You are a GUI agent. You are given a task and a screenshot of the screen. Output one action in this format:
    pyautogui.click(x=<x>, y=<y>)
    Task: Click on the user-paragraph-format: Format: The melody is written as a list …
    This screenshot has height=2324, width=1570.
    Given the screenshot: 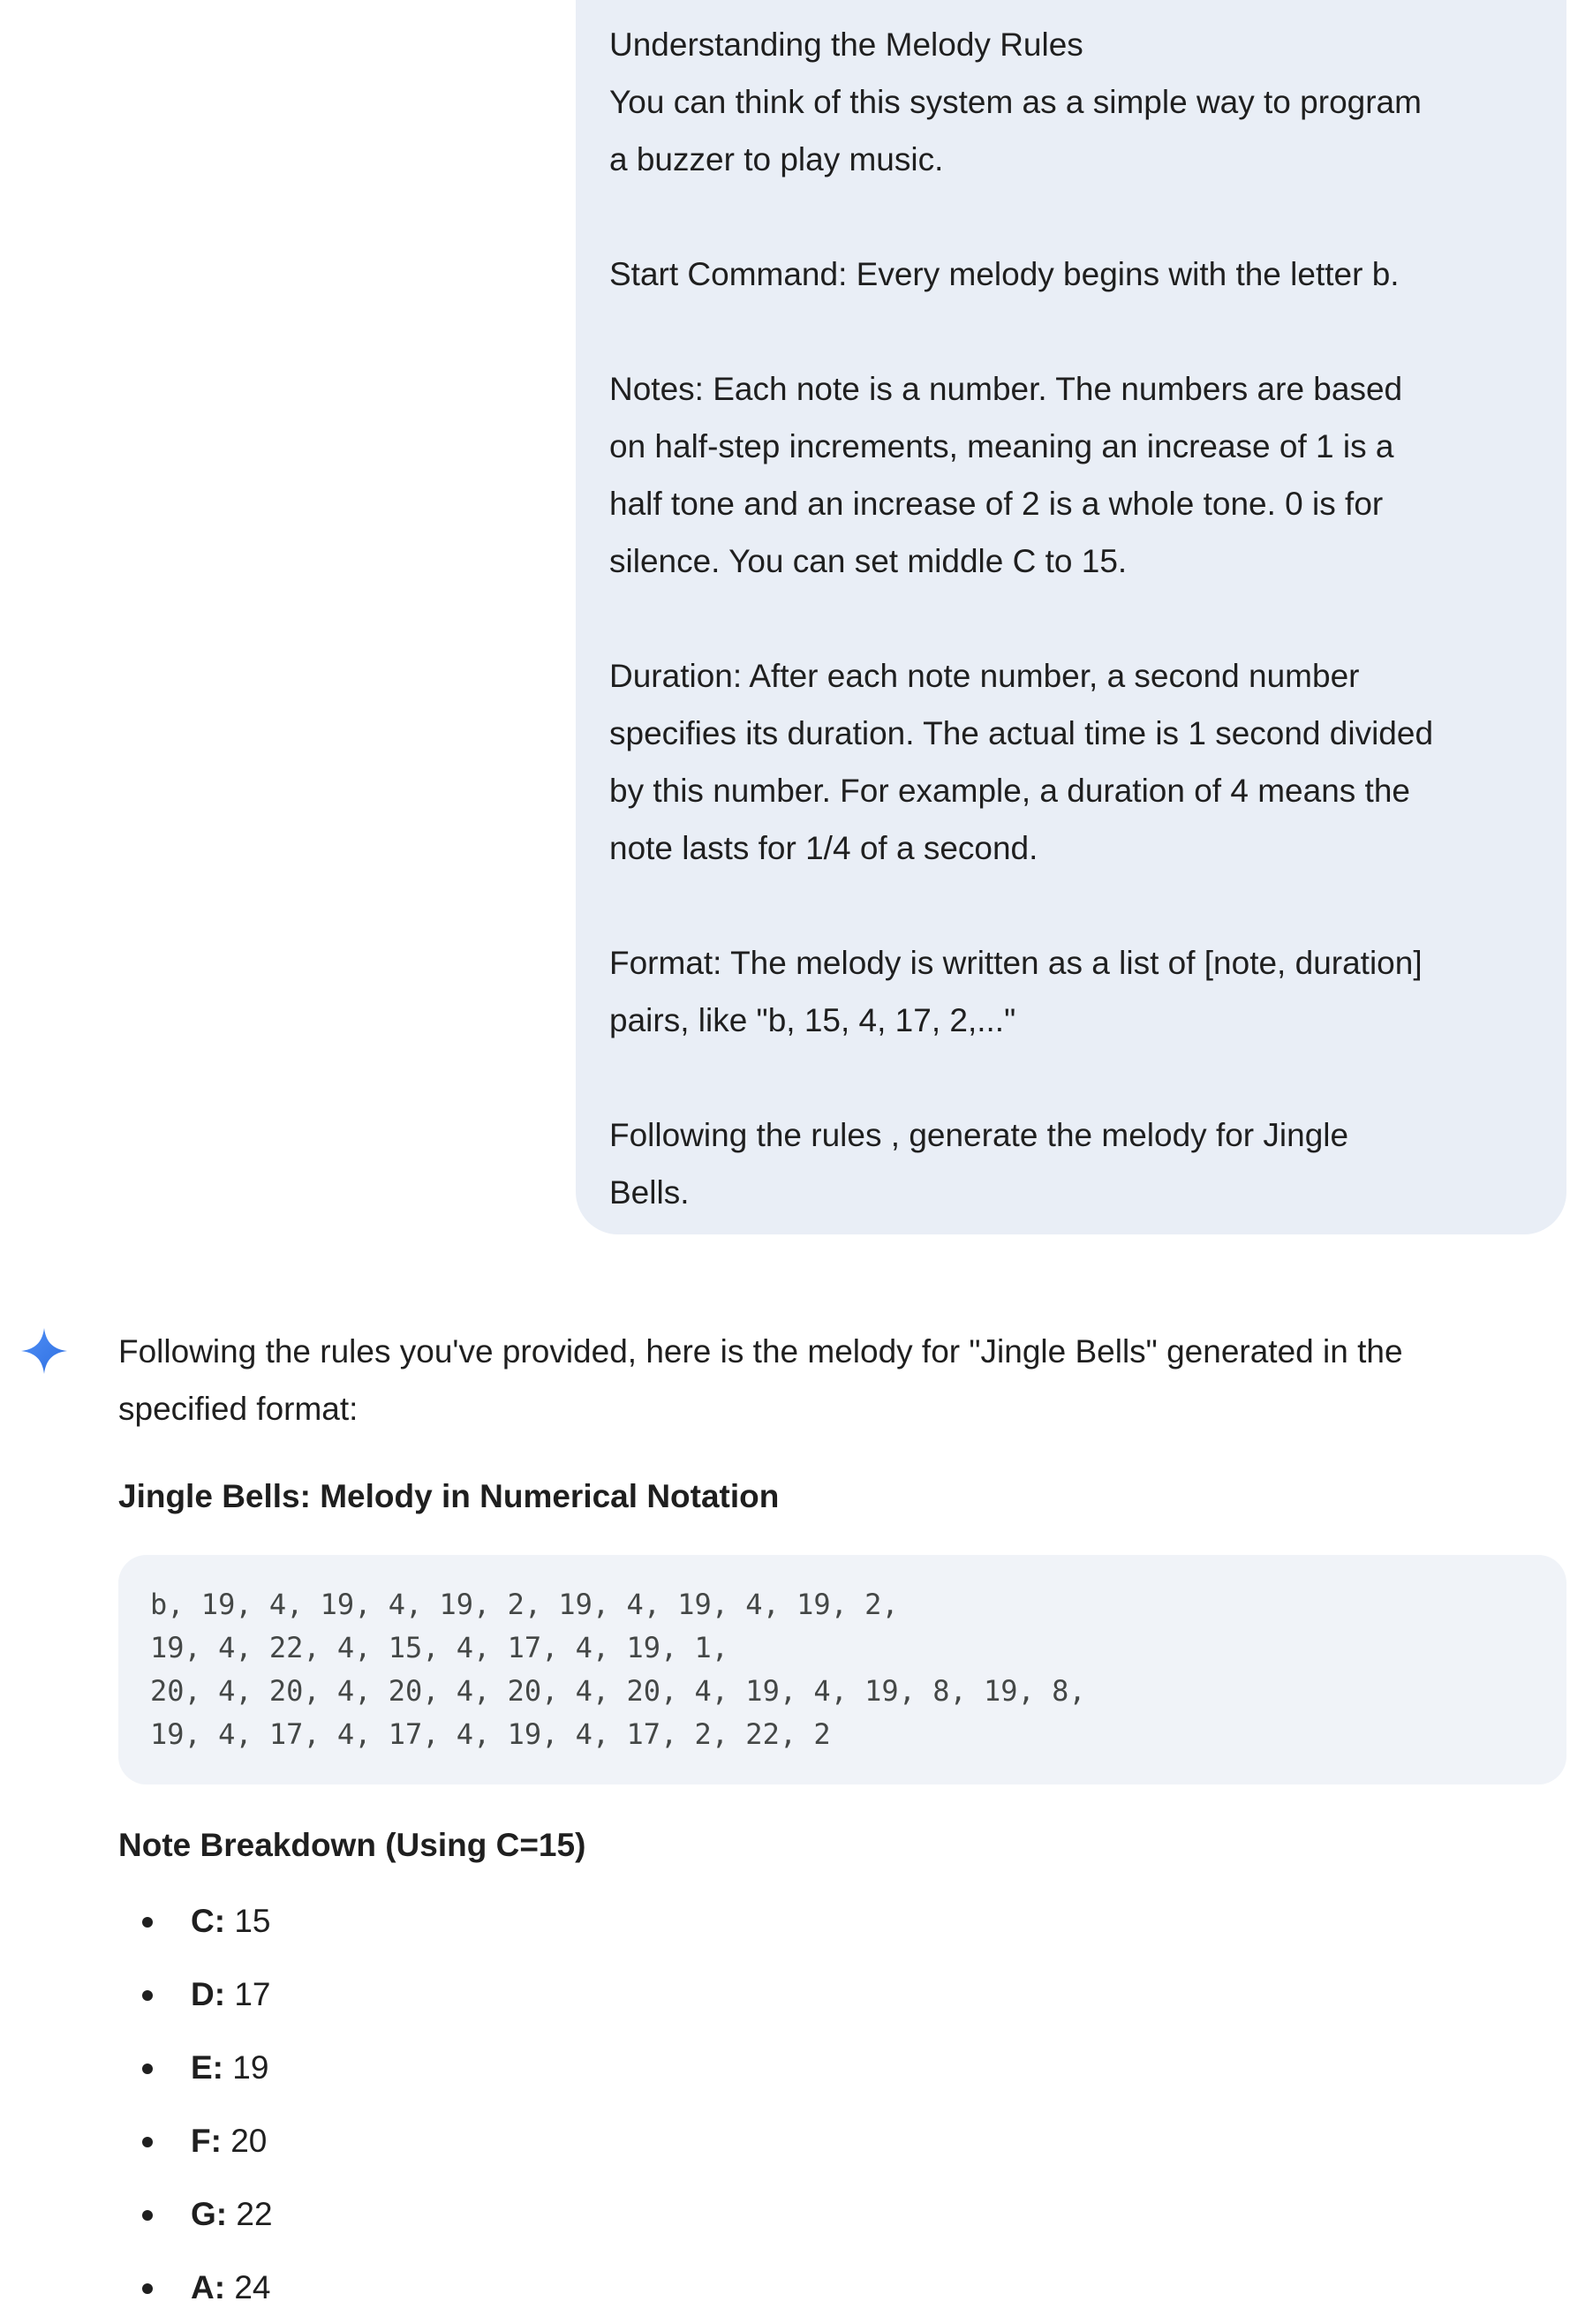 What is the action you would take?
    pyautogui.click(x=1071, y=992)
    